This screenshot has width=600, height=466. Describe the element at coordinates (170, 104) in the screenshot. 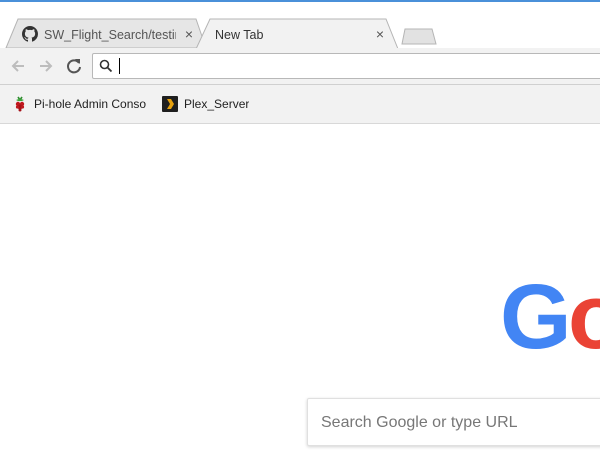

I see `plex-icon` at that location.